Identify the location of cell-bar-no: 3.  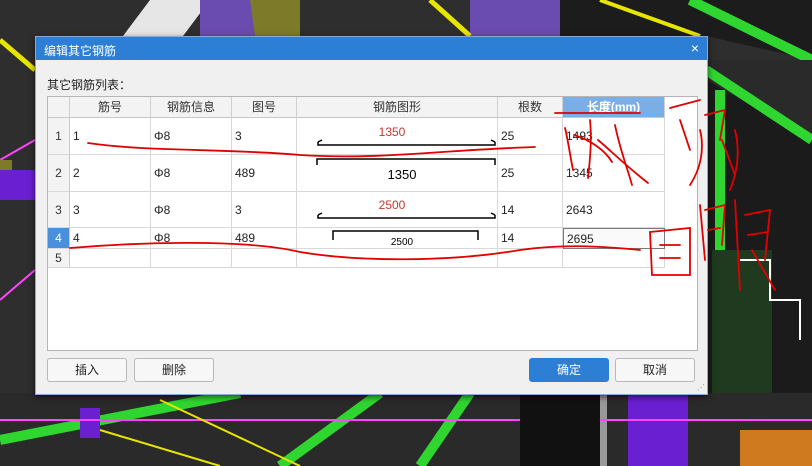
(110, 210).